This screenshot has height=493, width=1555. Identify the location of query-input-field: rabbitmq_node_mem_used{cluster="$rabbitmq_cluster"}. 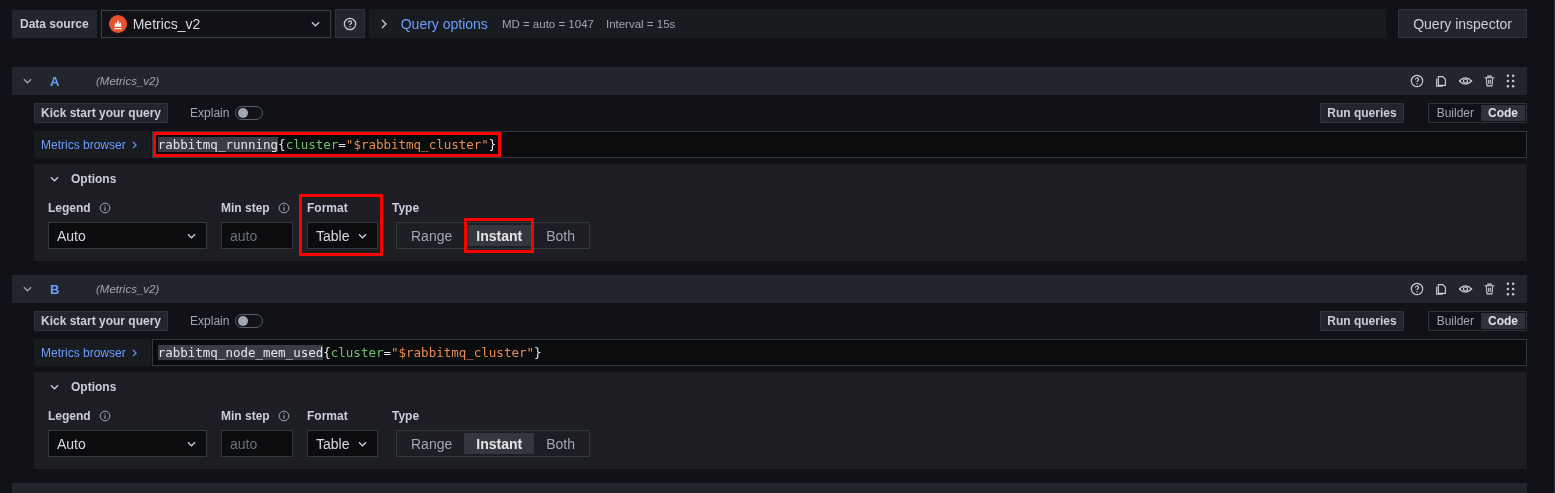
(839, 352).